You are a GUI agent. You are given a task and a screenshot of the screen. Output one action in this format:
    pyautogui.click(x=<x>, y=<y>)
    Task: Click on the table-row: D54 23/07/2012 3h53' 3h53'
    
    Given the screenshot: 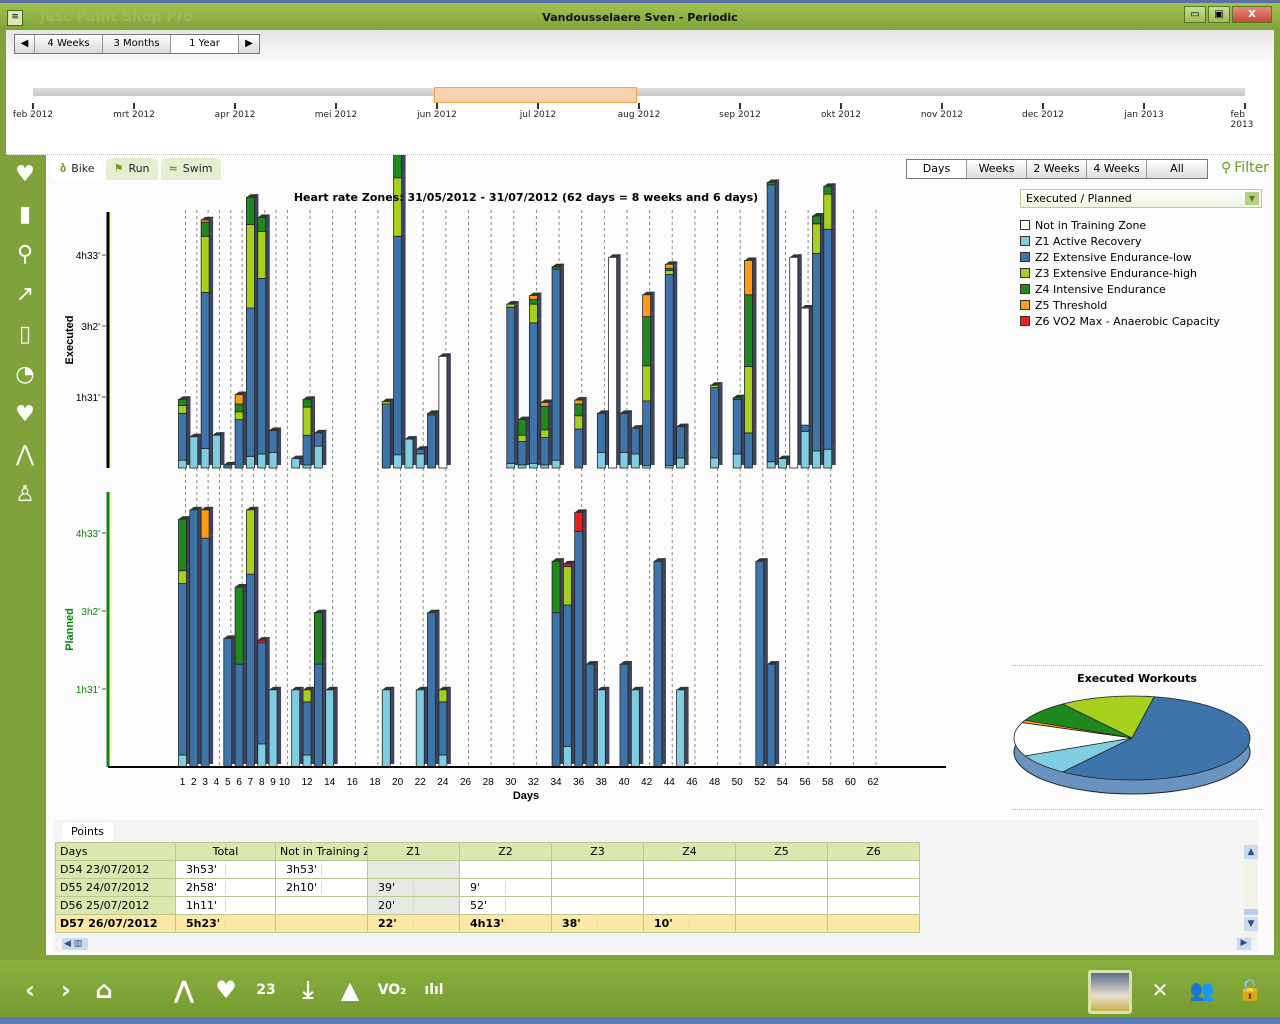 What is the action you would take?
    pyautogui.click(x=487, y=869)
    